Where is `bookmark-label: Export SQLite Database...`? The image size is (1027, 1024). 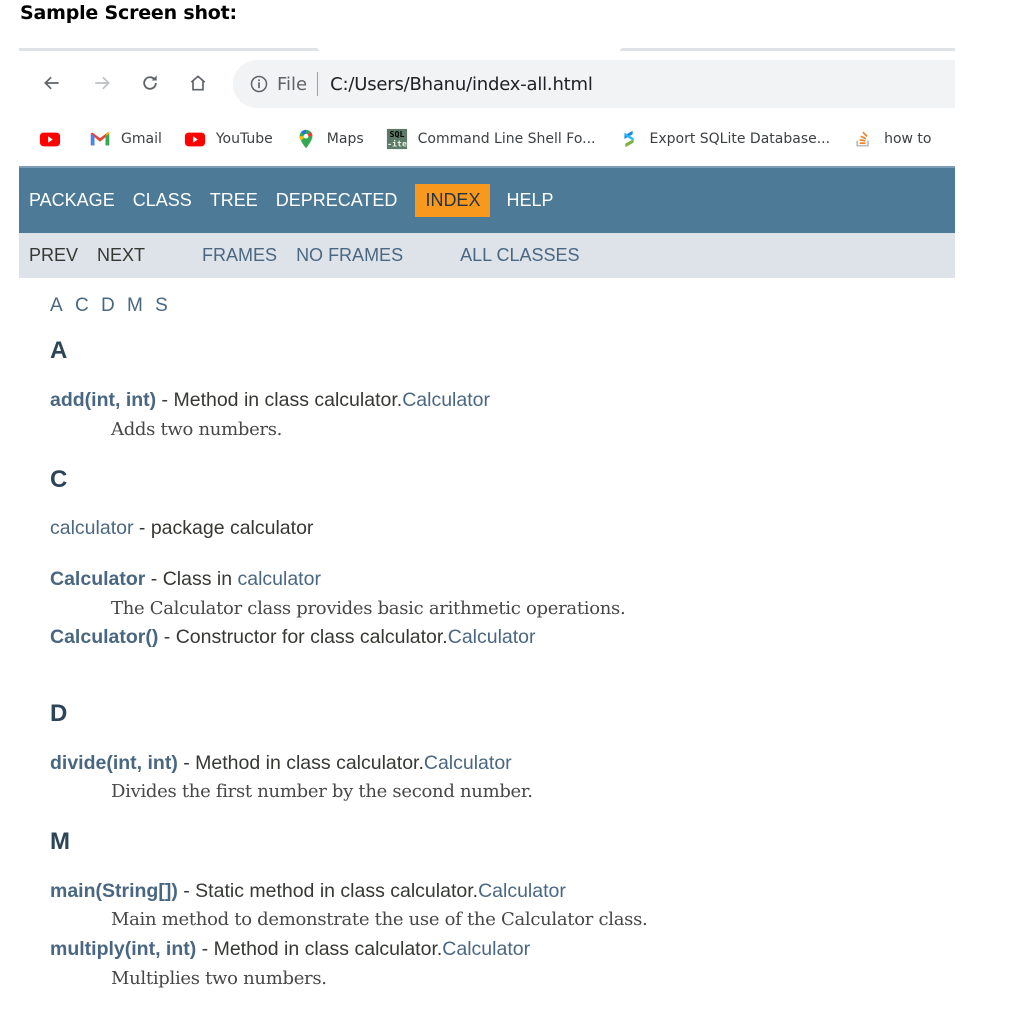
bookmark-label: Export SQLite Database... is located at coordinates (740, 139).